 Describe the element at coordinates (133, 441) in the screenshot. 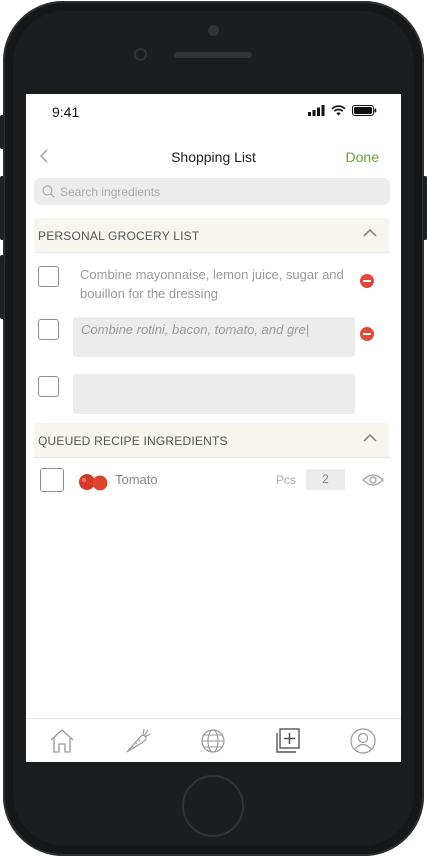

I see `section-title: QUEUED RECIPE INGREDIENTS` at that location.